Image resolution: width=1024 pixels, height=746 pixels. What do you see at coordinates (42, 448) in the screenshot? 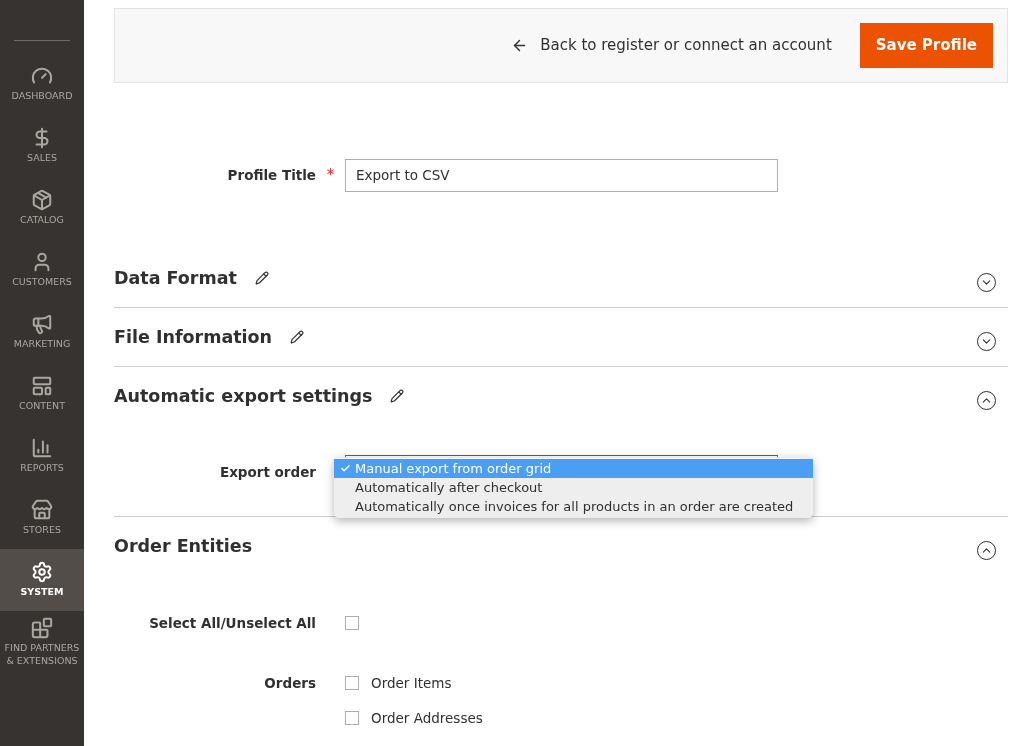
I see `bar-chart-icon` at bounding box center [42, 448].